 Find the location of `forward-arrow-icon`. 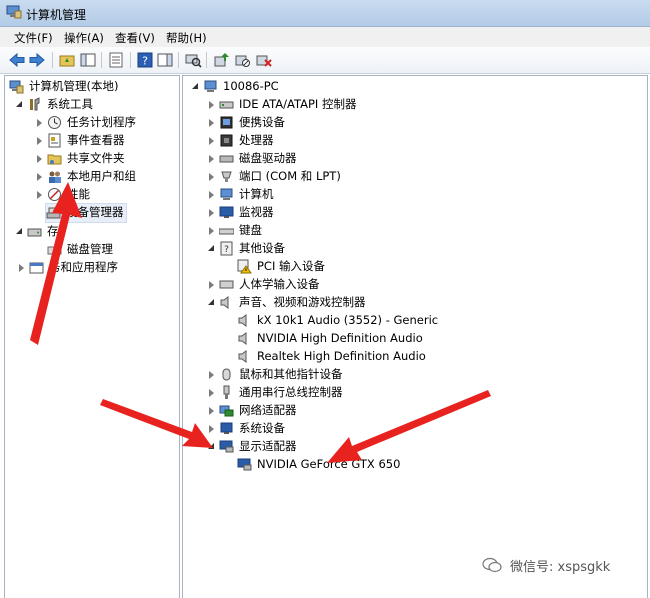

forward-arrow-icon is located at coordinates (37, 60).